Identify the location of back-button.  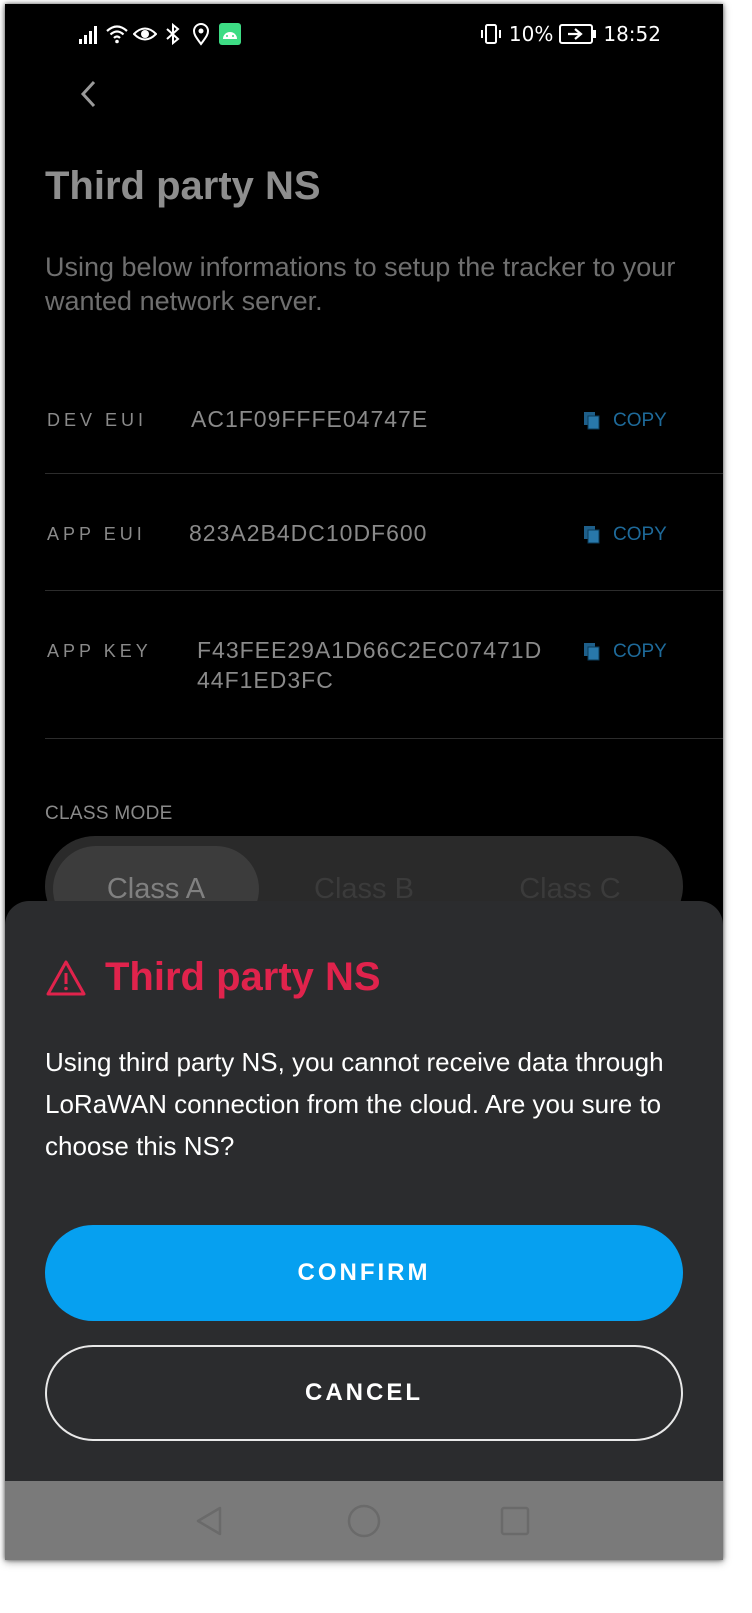
(89, 94).